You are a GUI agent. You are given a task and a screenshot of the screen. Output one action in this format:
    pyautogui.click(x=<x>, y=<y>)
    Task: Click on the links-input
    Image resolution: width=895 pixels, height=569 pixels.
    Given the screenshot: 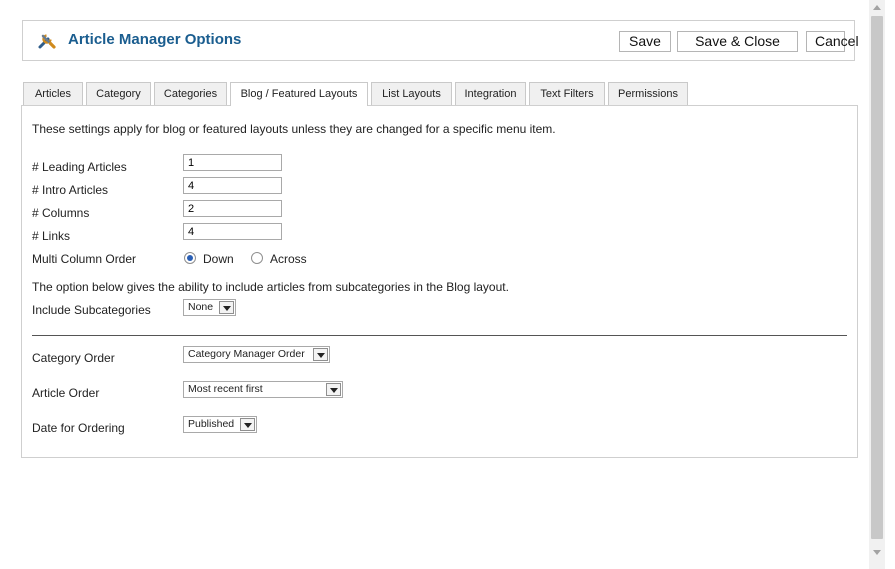 What is the action you would take?
    pyautogui.click(x=232, y=231)
    